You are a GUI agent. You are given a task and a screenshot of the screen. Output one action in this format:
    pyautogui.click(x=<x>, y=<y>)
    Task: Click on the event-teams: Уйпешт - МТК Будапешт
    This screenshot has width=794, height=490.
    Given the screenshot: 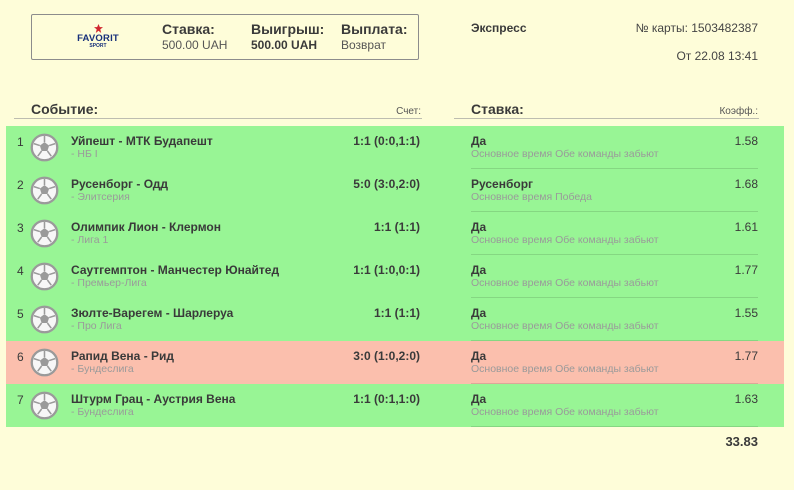 What is the action you would take?
    pyautogui.click(x=142, y=141)
    